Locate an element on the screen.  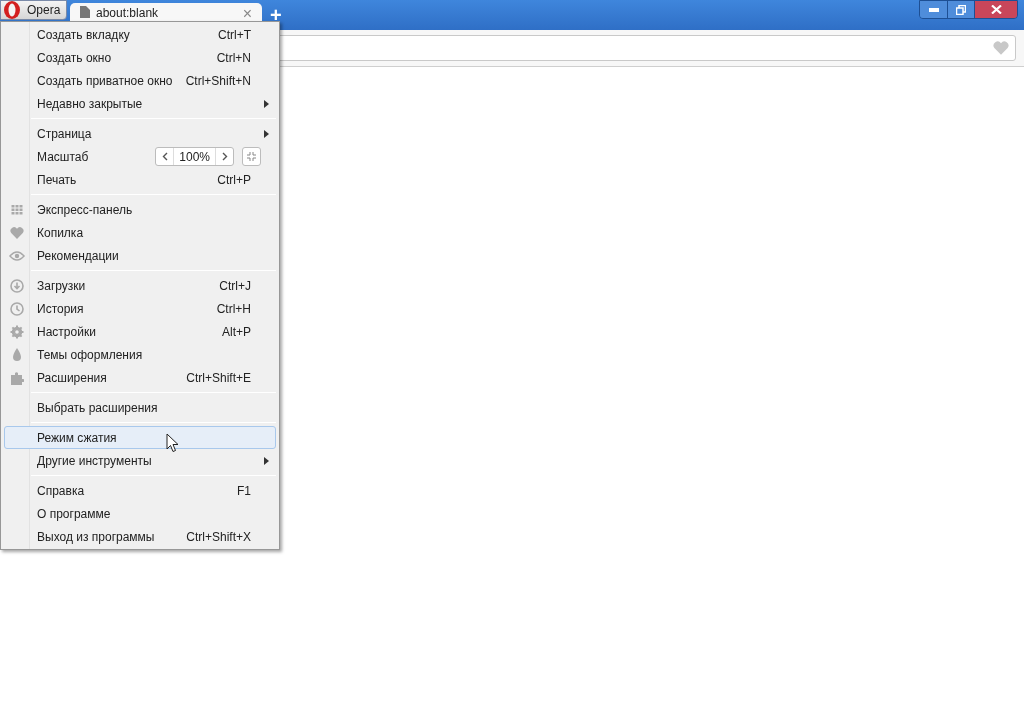
shortcut-text: Ctrl+Shift+X is located at coordinates (218, 537).